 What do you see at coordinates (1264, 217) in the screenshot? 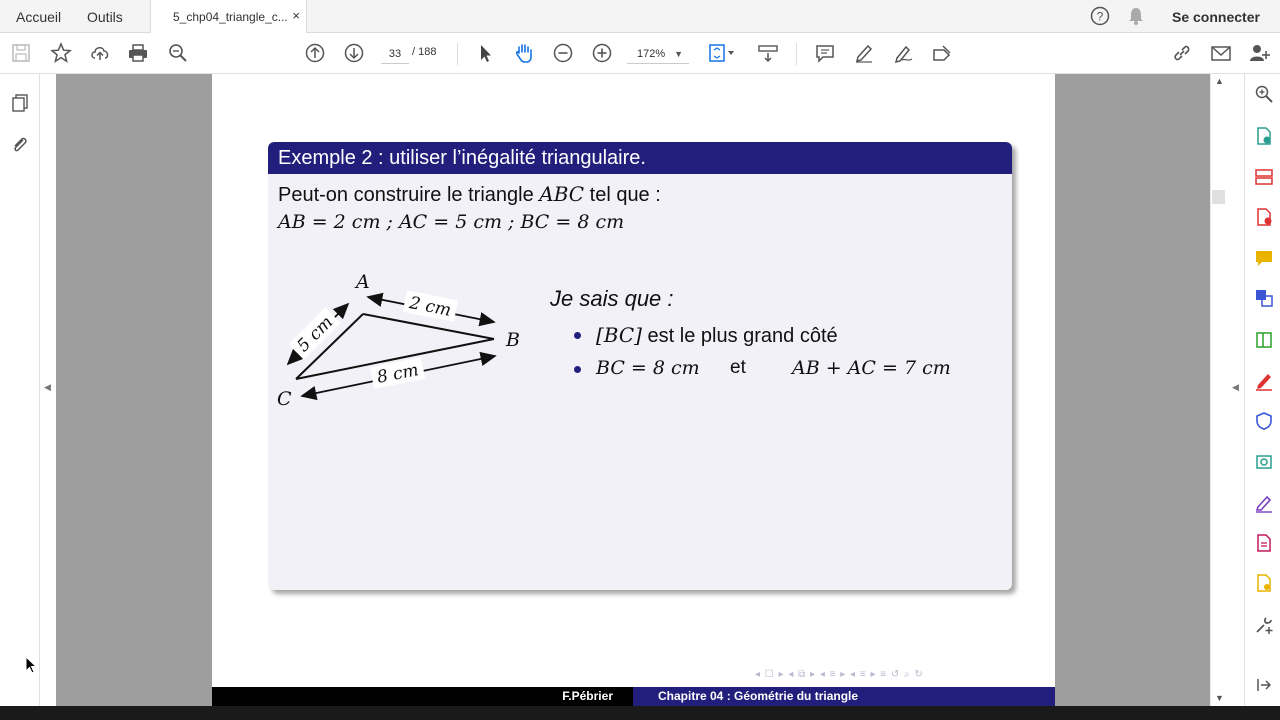
I see `create-pdf-icon` at bounding box center [1264, 217].